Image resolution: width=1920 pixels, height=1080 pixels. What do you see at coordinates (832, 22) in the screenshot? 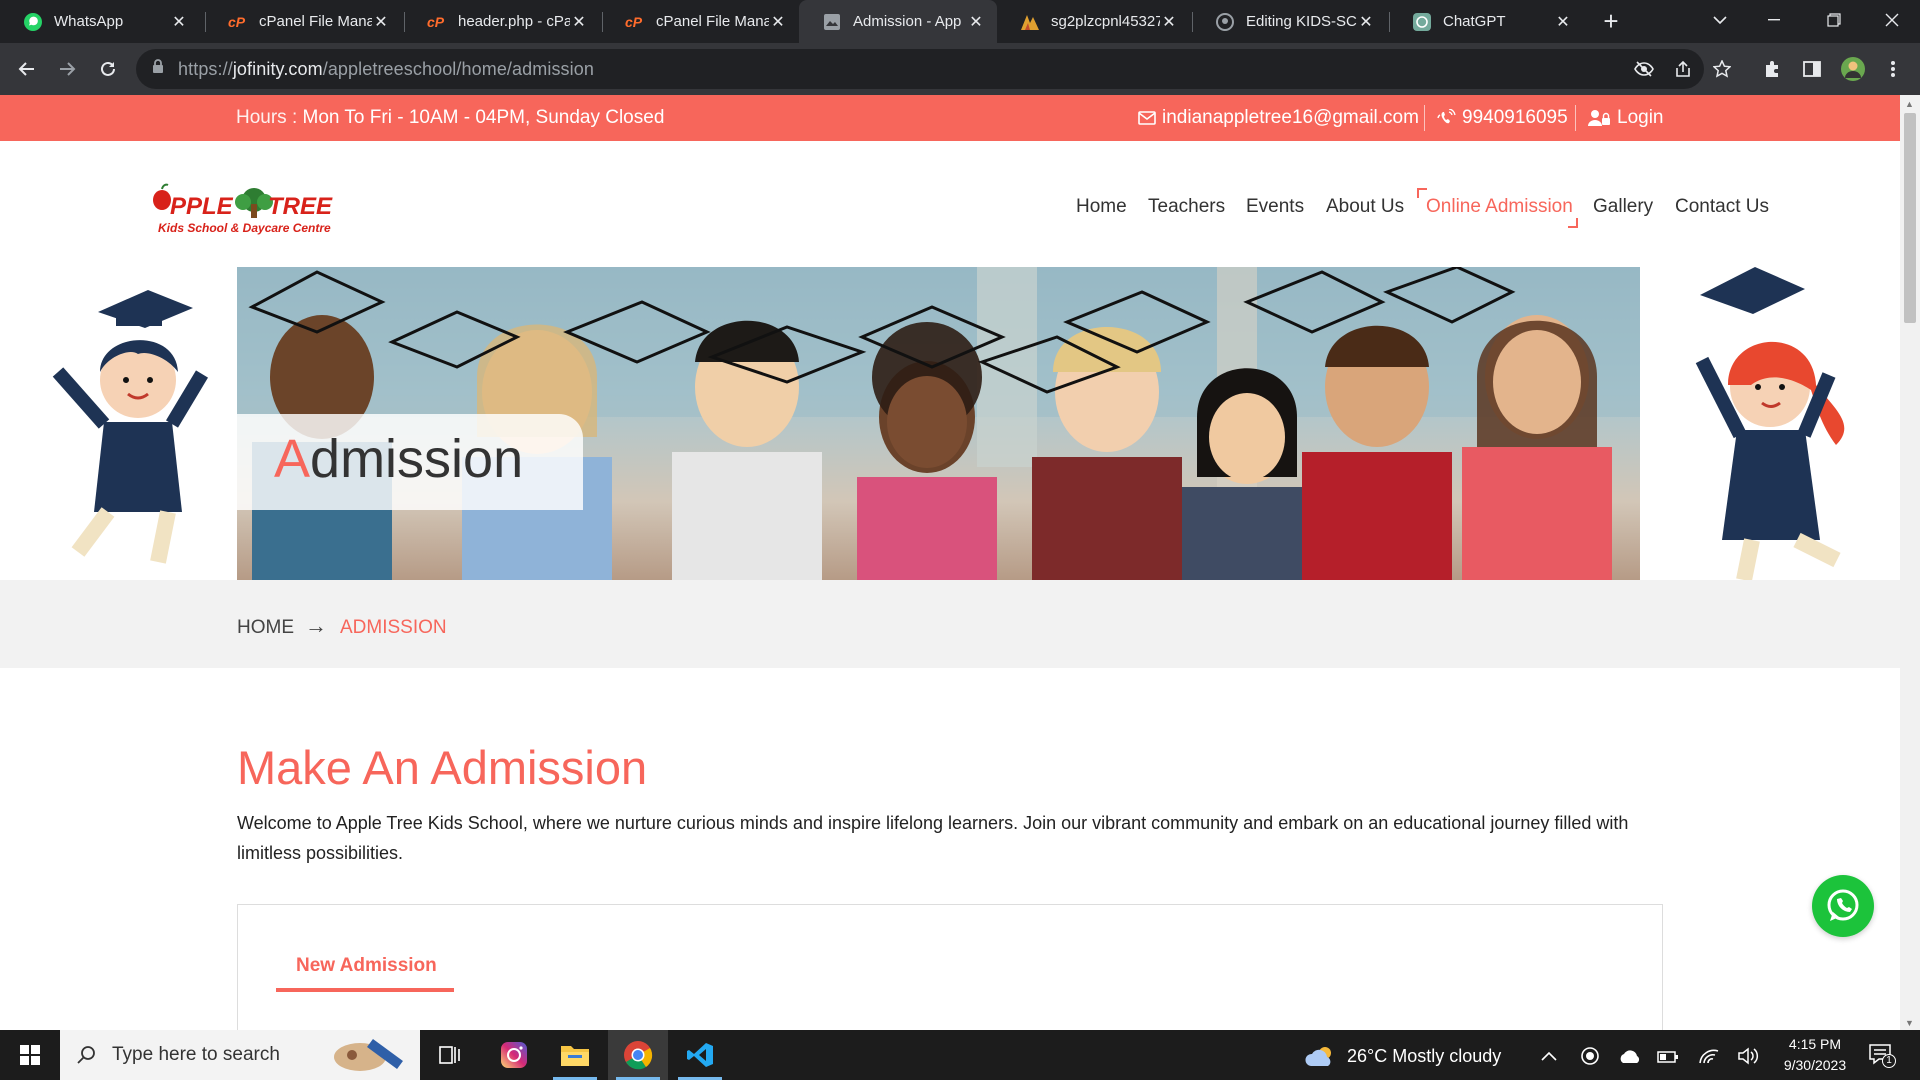
I see `page-icon` at bounding box center [832, 22].